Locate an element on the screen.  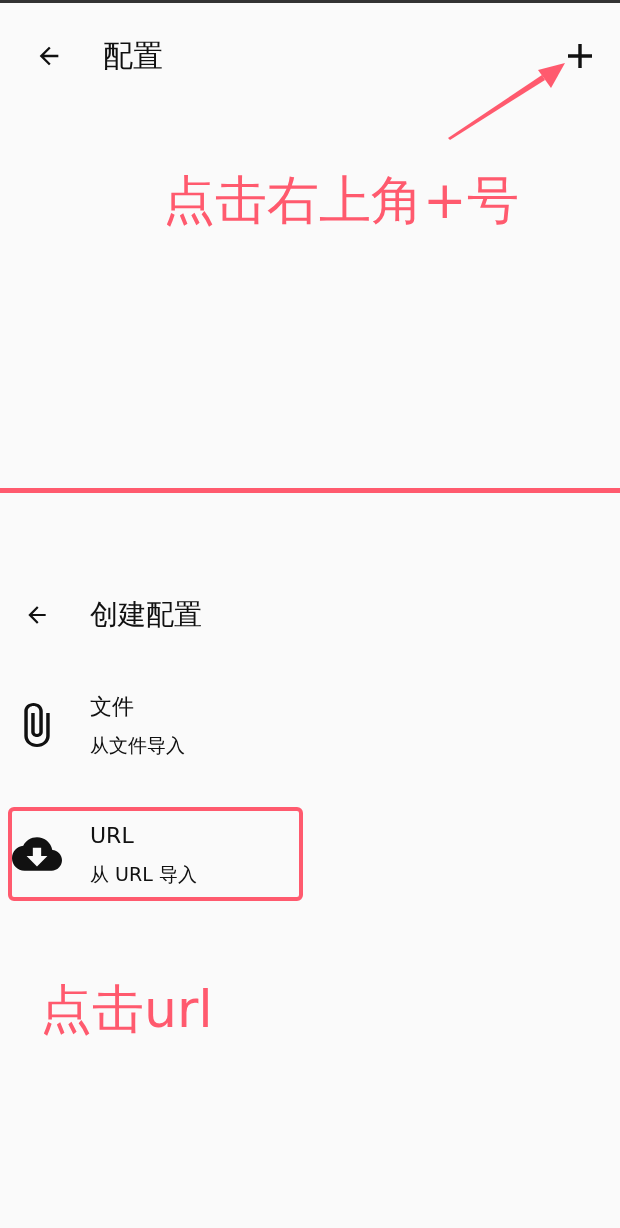
add-icon is located at coordinates (580, 56).